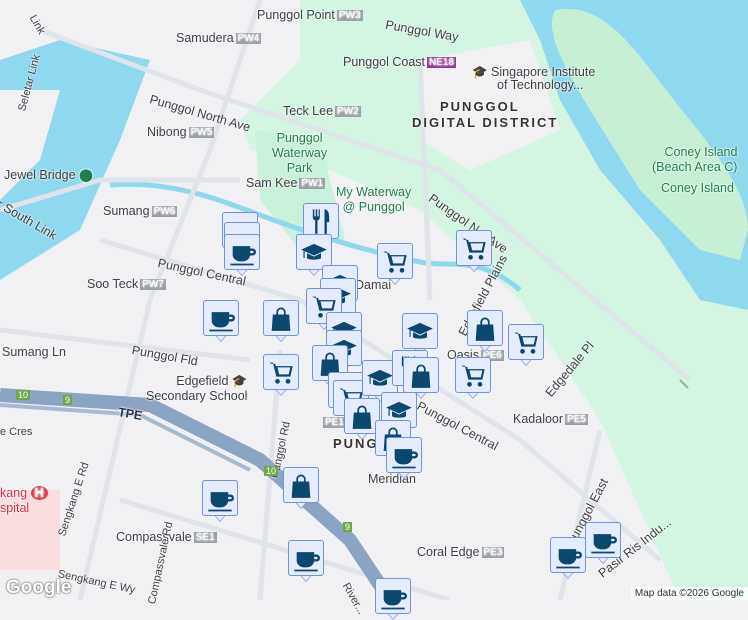  I want to click on label-text: Waterway, so click(300, 153).